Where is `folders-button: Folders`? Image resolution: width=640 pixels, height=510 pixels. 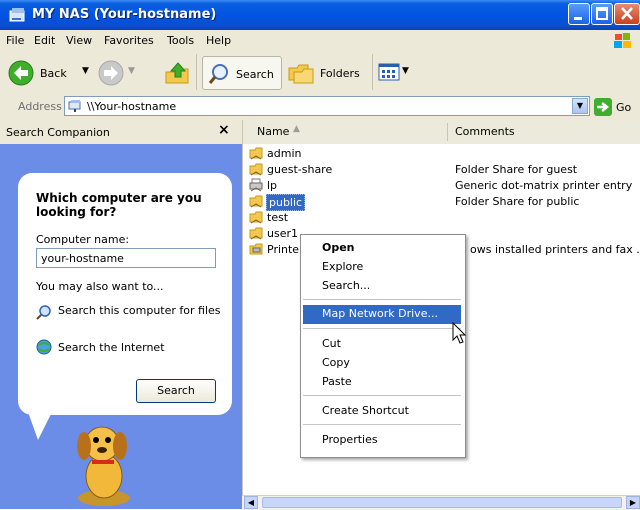
folders-button: Folders is located at coordinates (326, 73).